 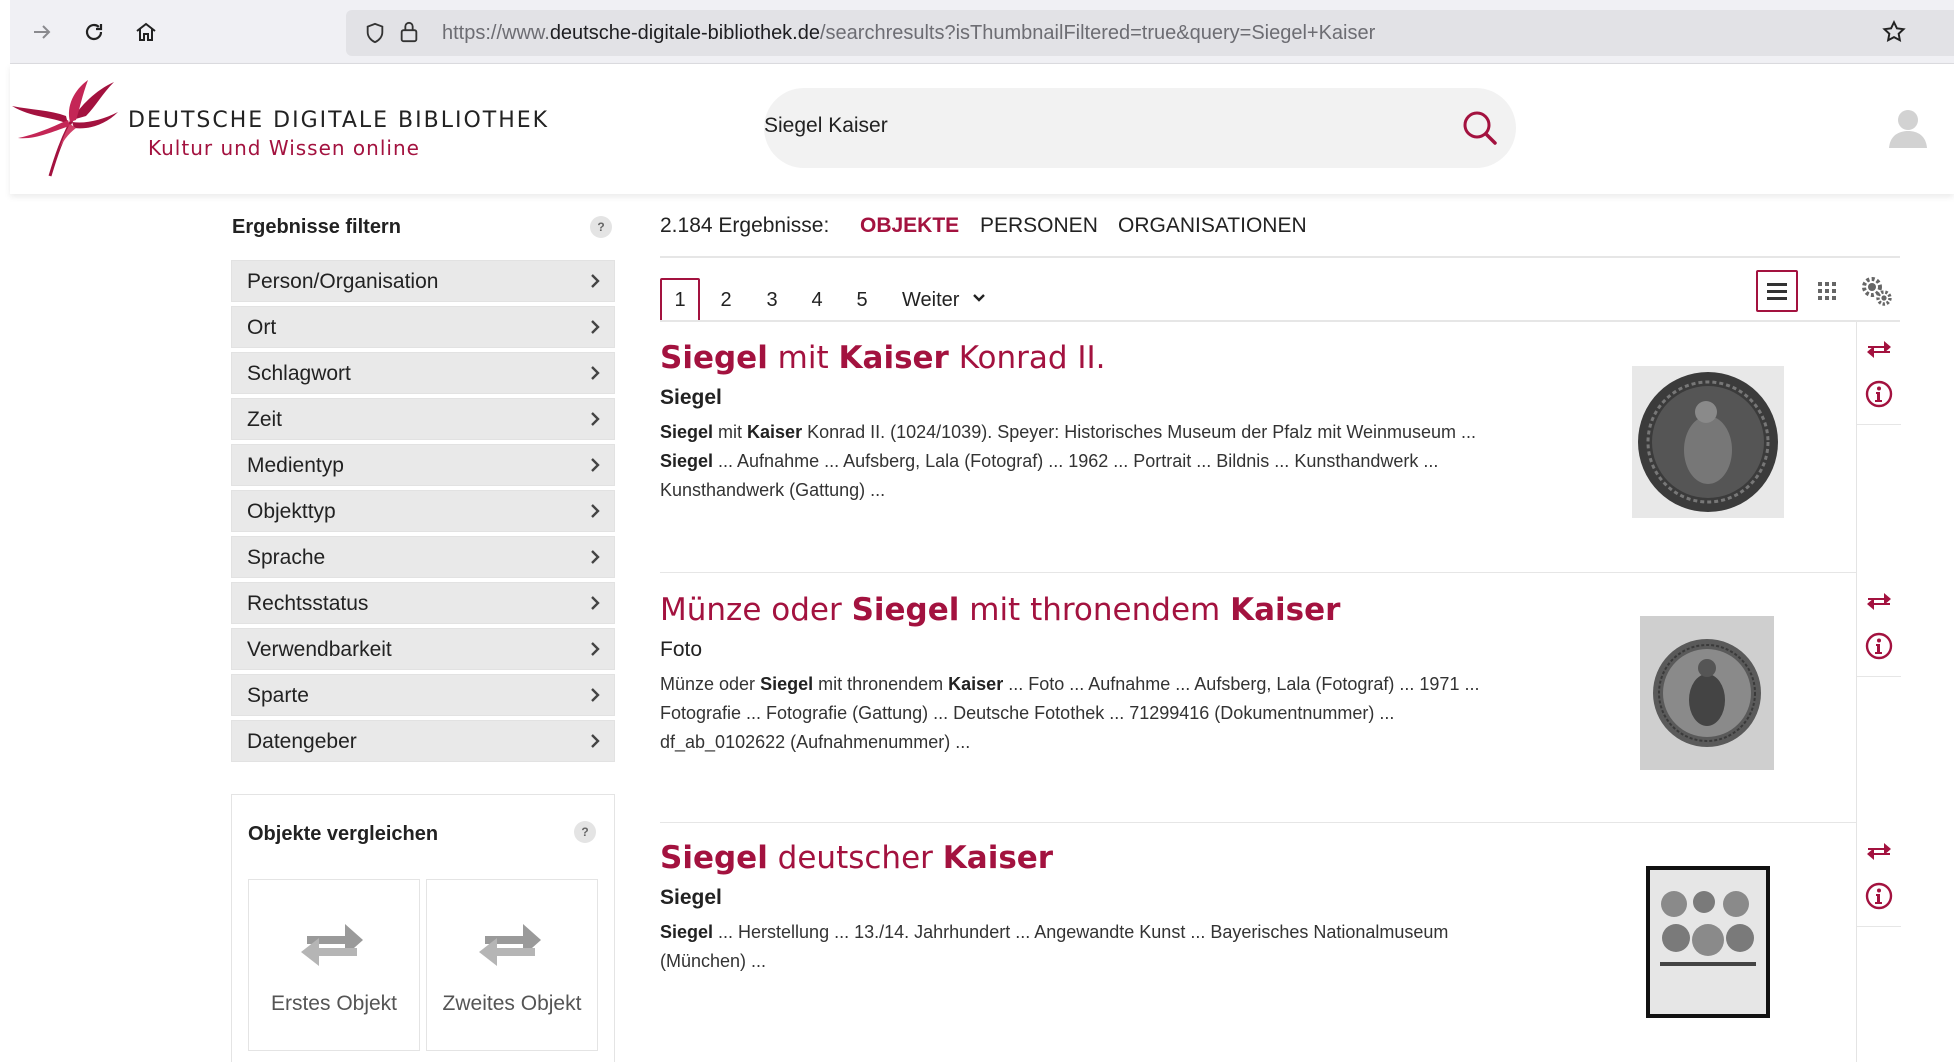 I want to click on list-view-icon, so click(x=1777, y=291).